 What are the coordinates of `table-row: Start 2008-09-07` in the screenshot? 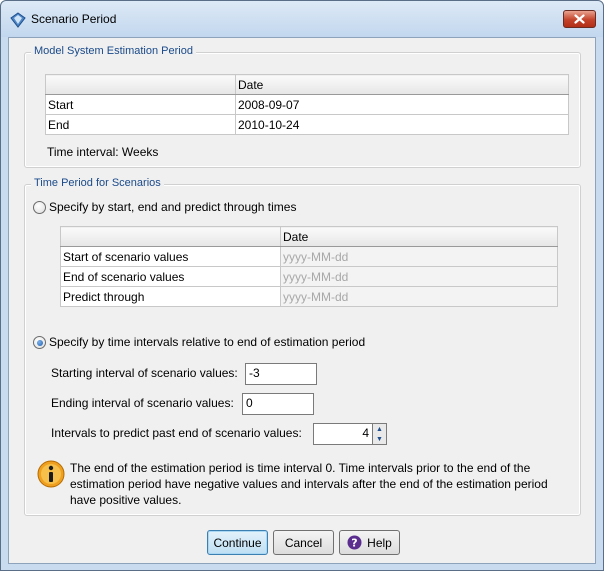 It's located at (307, 104).